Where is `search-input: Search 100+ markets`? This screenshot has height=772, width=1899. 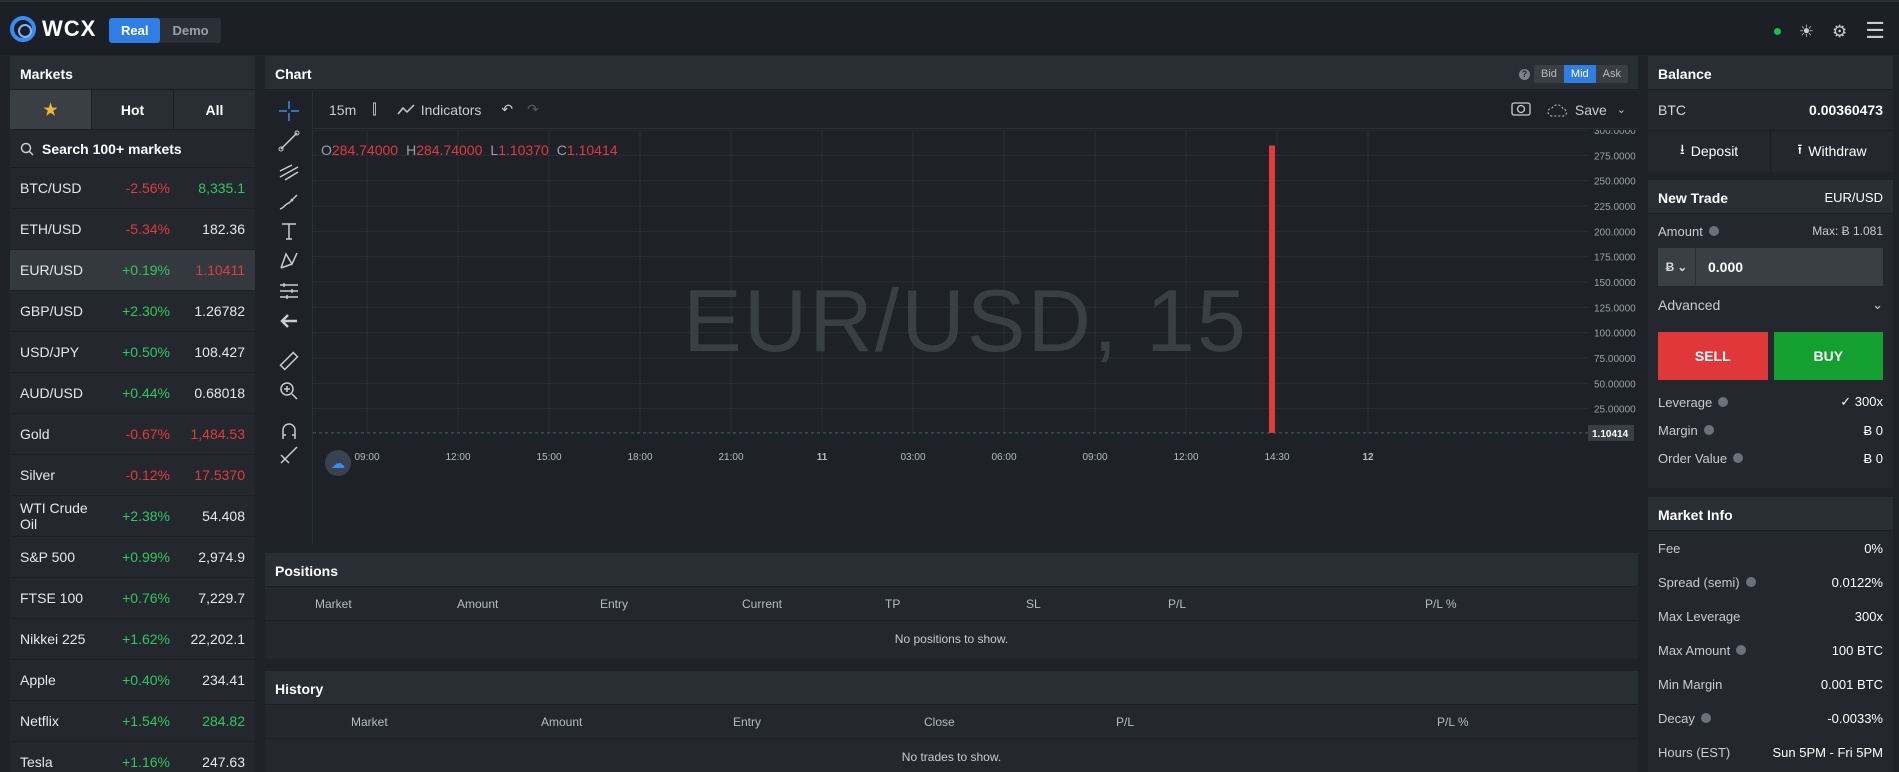
search-input: Search 100+ markets is located at coordinates (132, 149).